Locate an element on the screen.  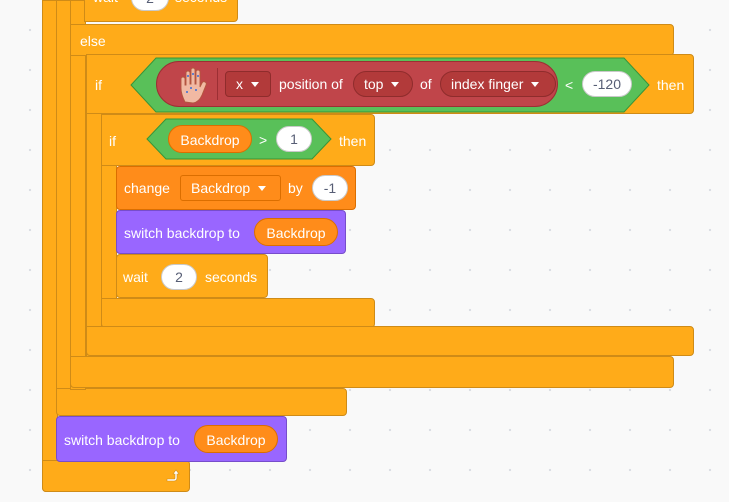
finger-dropdown-value: index finger is located at coordinates (487, 84).